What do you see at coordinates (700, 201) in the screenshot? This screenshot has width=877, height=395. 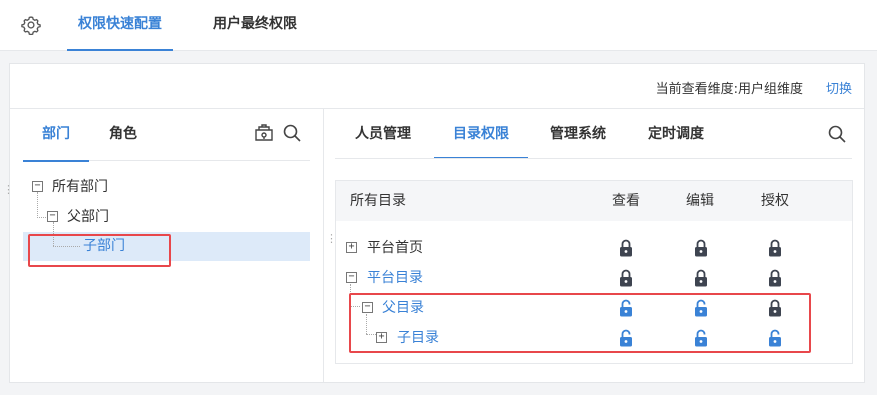 I see `column-header-edit: 编辑` at bounding box center [700, 201].